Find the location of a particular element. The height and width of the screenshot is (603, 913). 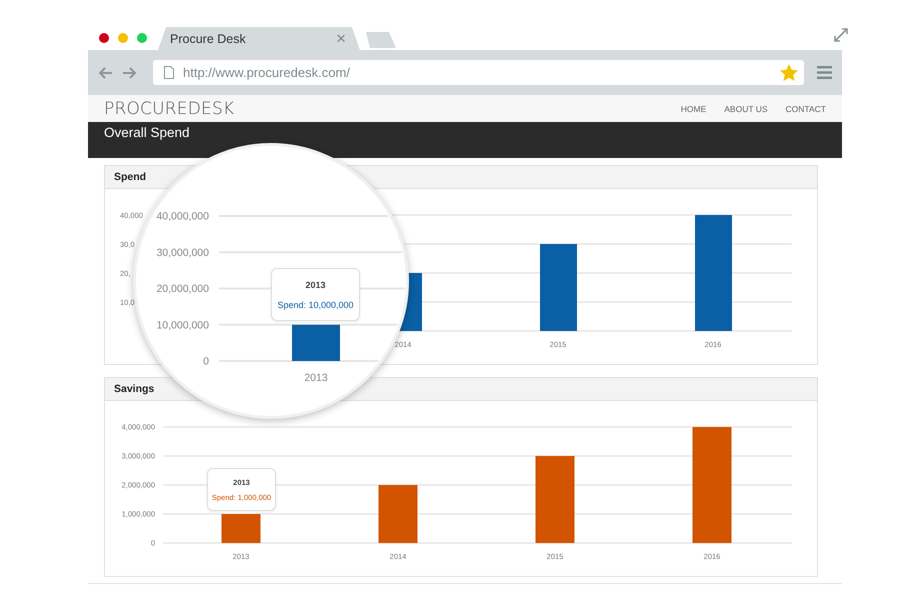

nav-link: ABOUT US is located at coordinates (746, 109).